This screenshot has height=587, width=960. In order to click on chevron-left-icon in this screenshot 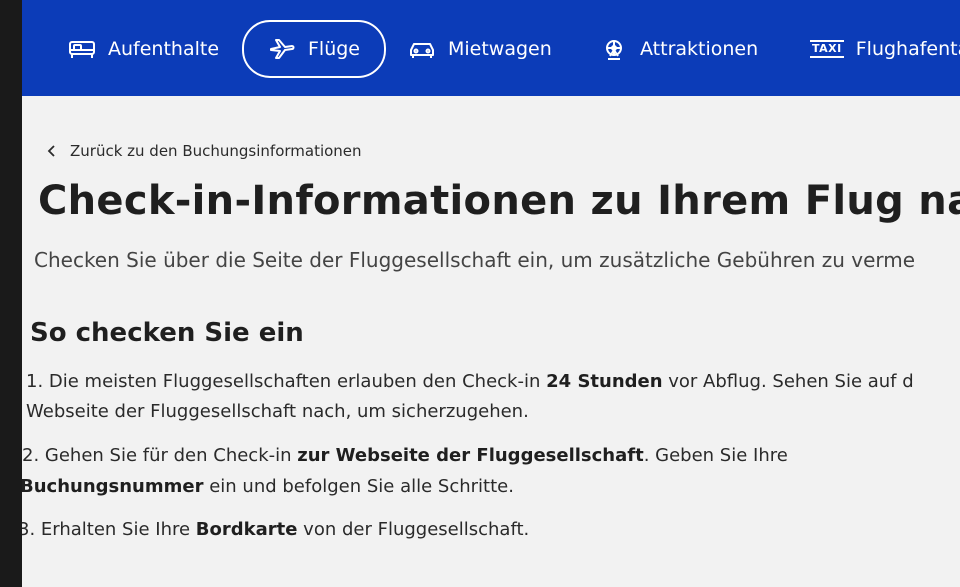, I will do `click(51, 151)`.